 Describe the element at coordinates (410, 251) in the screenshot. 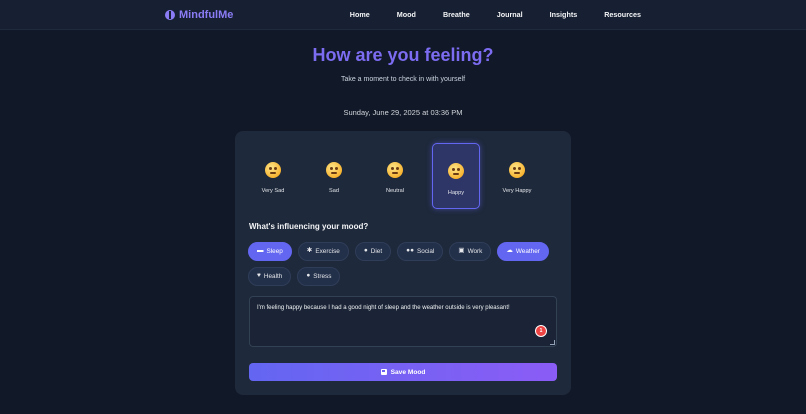

I see `users-icon: ●●` at that location.